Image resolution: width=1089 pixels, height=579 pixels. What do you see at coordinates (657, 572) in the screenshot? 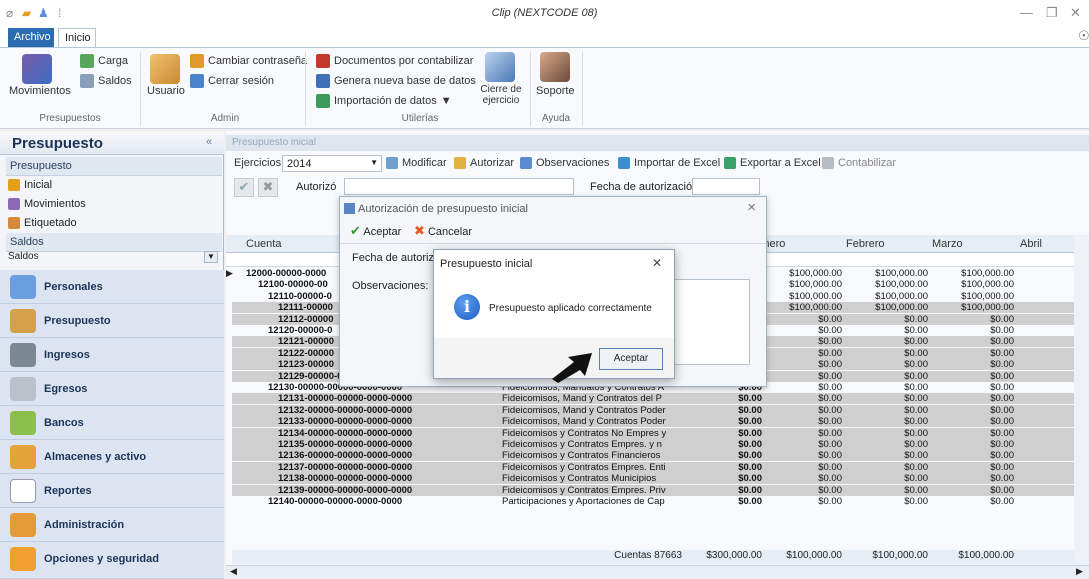
I see `horizontal-scrollbar: ◀ ▶` at bounding box center [657, 572].